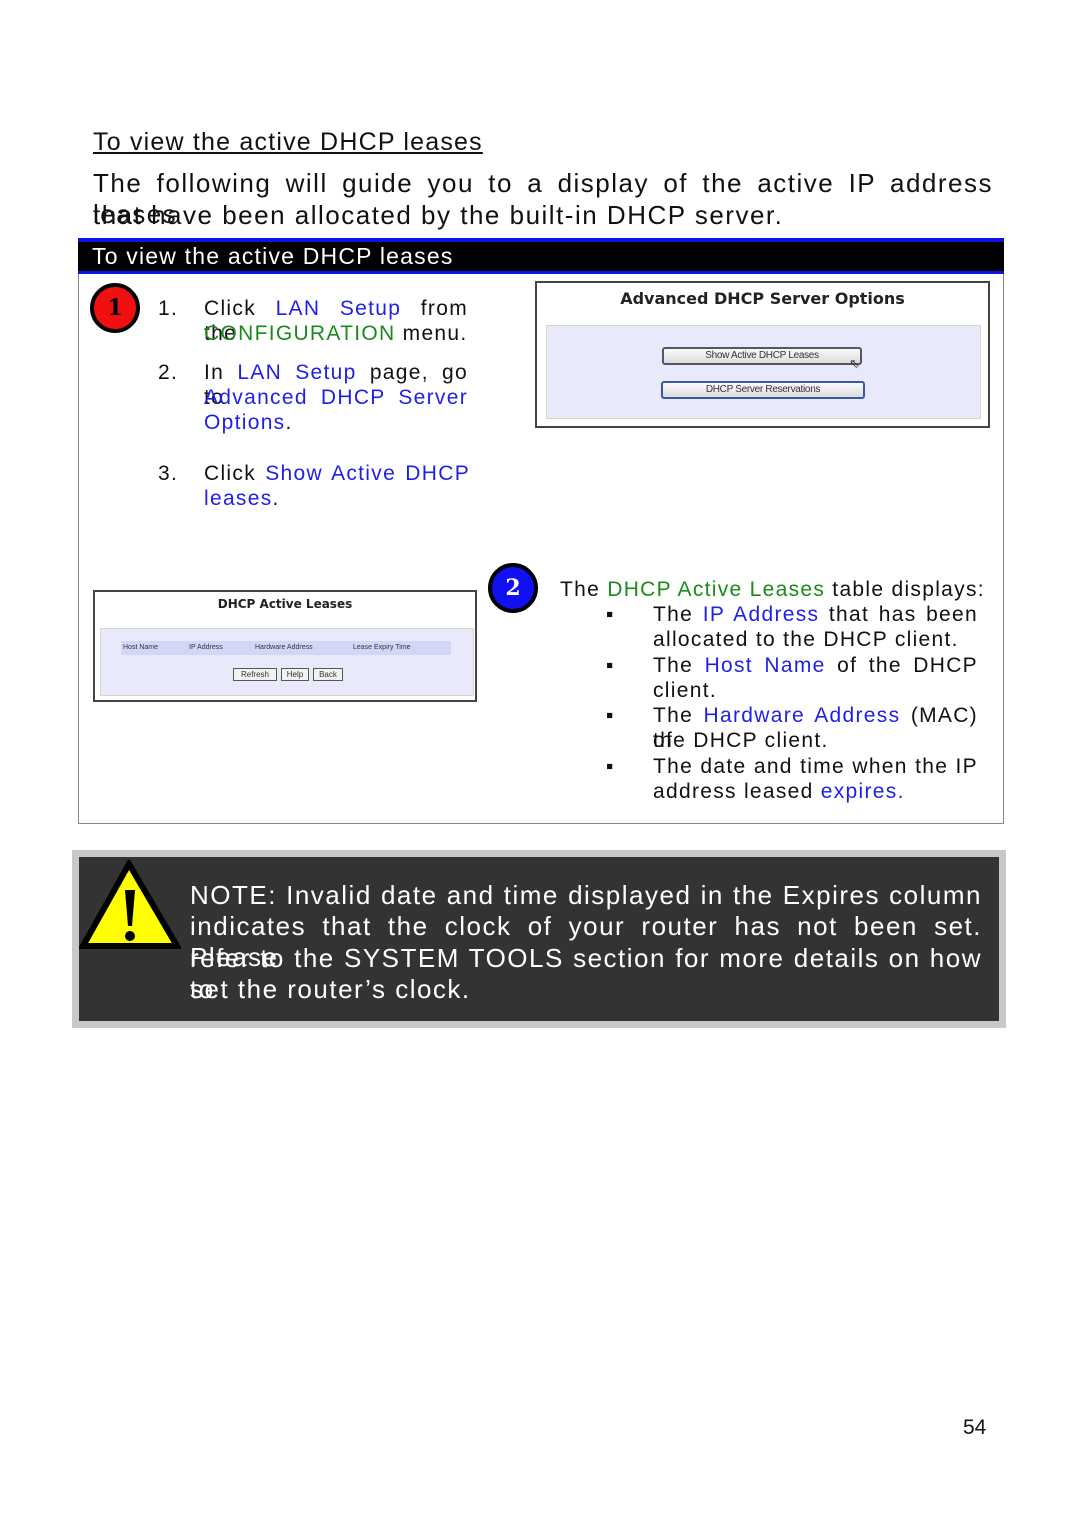  Describe the element at coordinates (763, 390) in the screenshot. I see `dhcp-reservations-button: DHCP Server Reservations` at that location.